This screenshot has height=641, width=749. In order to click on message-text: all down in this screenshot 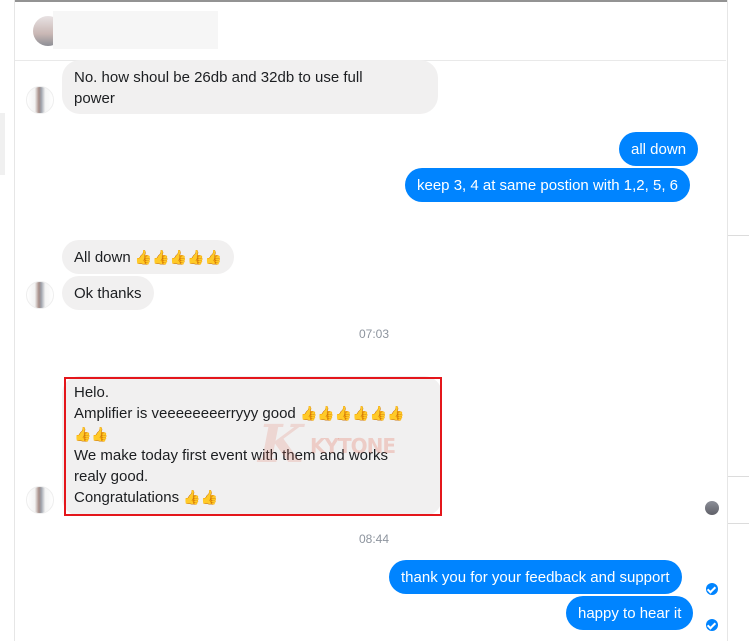, I will do `click(659, 149)`.